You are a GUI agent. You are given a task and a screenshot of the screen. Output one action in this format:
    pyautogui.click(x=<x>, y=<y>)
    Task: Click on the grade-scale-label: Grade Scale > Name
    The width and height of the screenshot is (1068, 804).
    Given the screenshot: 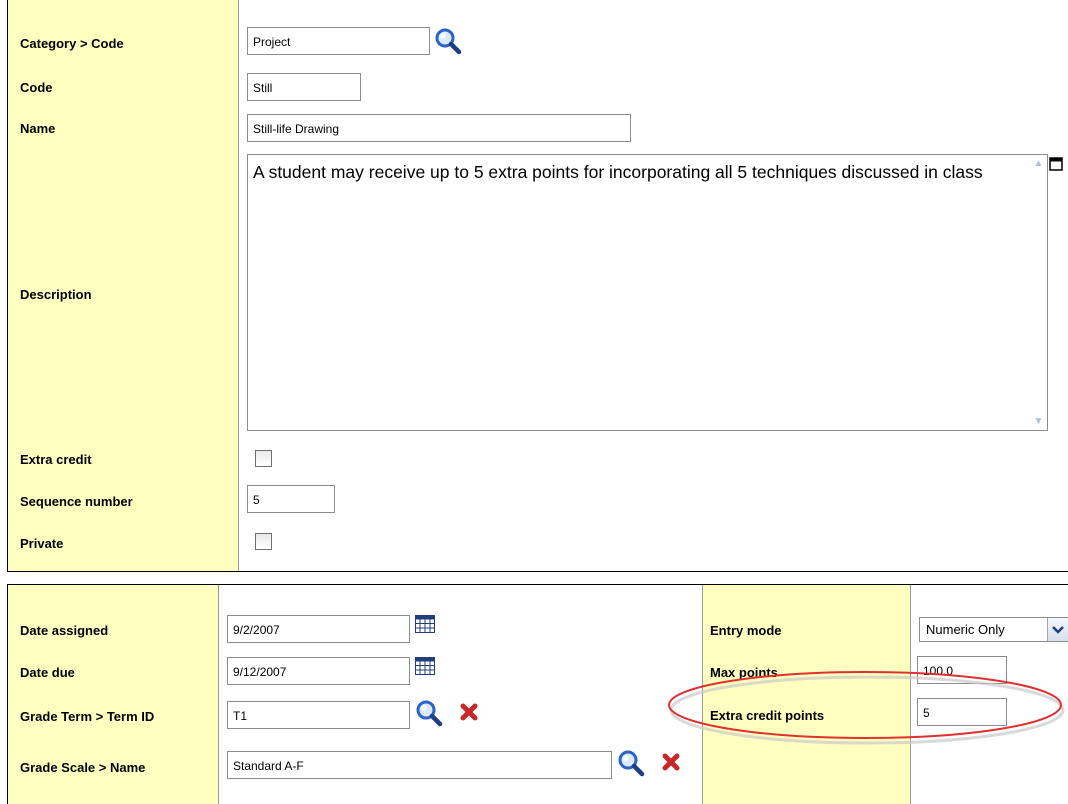 What is the action you would take?
    pyautogui.click(x=83, y=767)
    